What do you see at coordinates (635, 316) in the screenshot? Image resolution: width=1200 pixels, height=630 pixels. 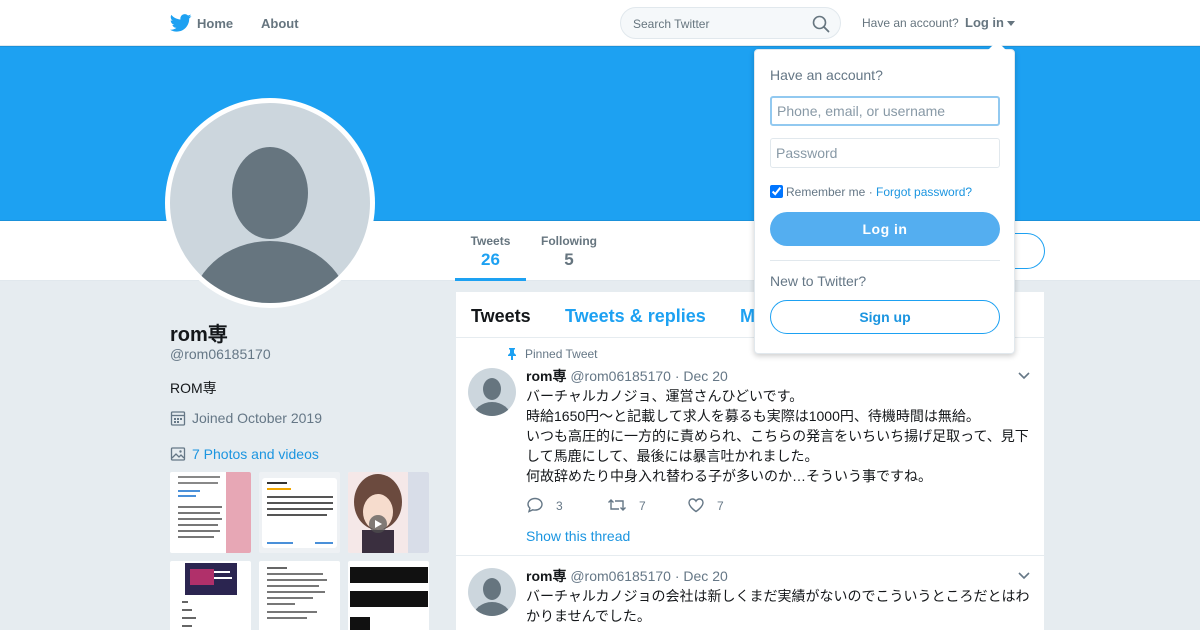 I see `tab-tweets-replies: Tweets & replies` at bounding box center [635, 316].